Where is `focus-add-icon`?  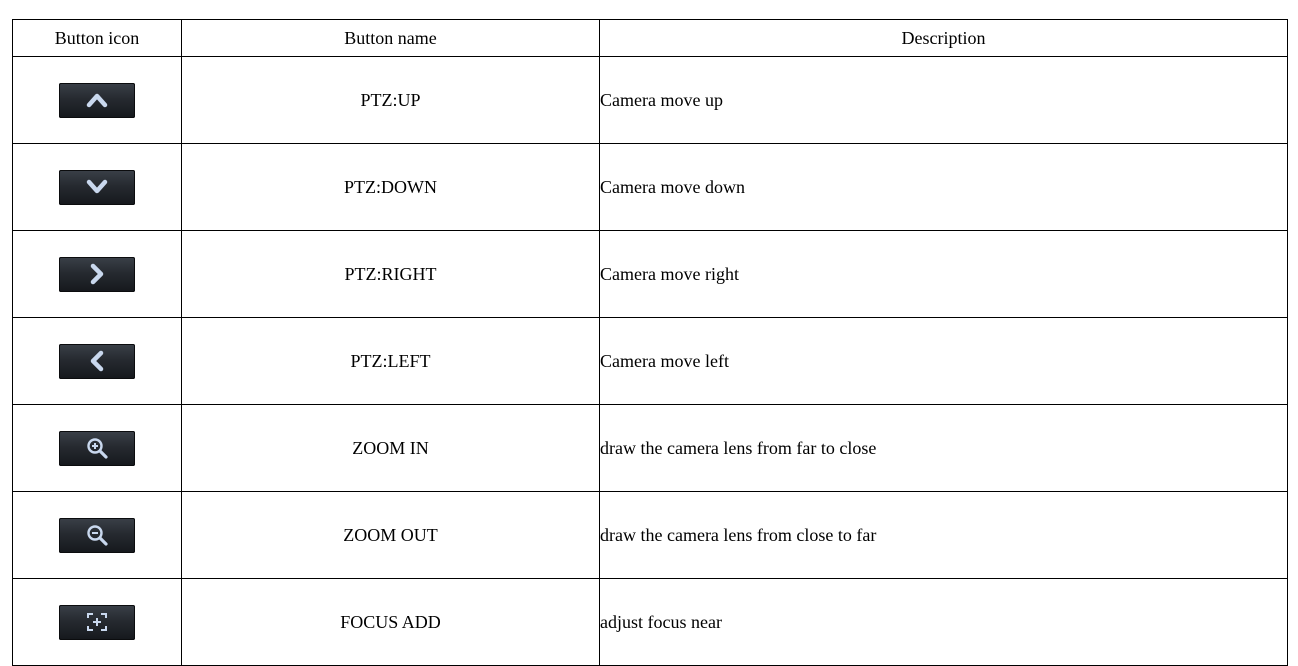 focus-add-icon is located at coordinates (97, 622).